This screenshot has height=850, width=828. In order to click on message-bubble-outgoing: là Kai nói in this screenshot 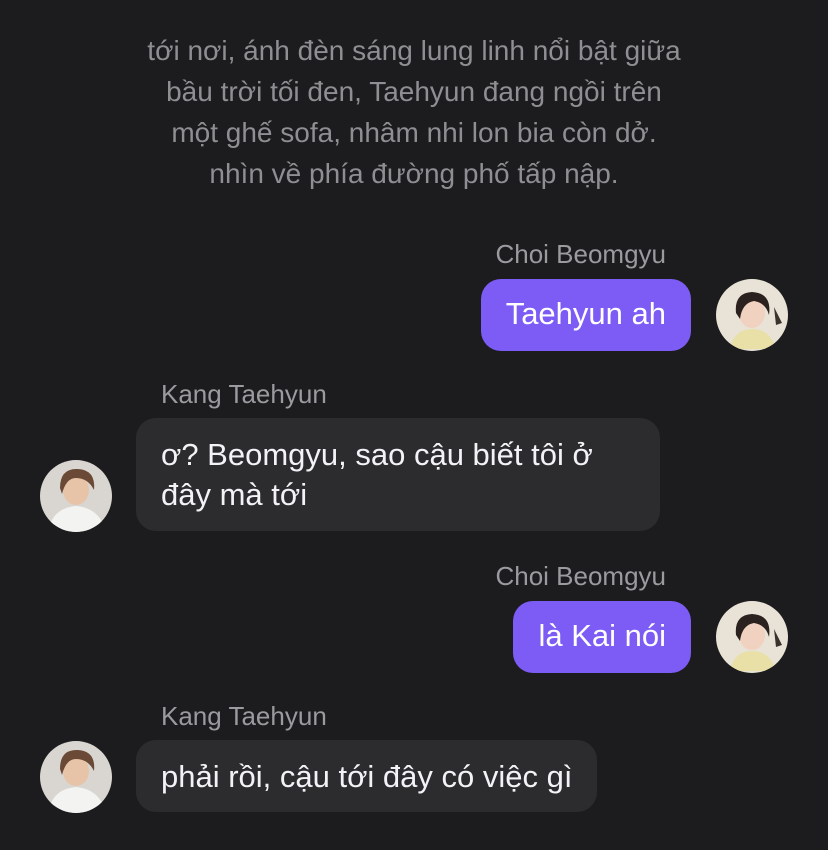, I will do `click(602, 637)`.